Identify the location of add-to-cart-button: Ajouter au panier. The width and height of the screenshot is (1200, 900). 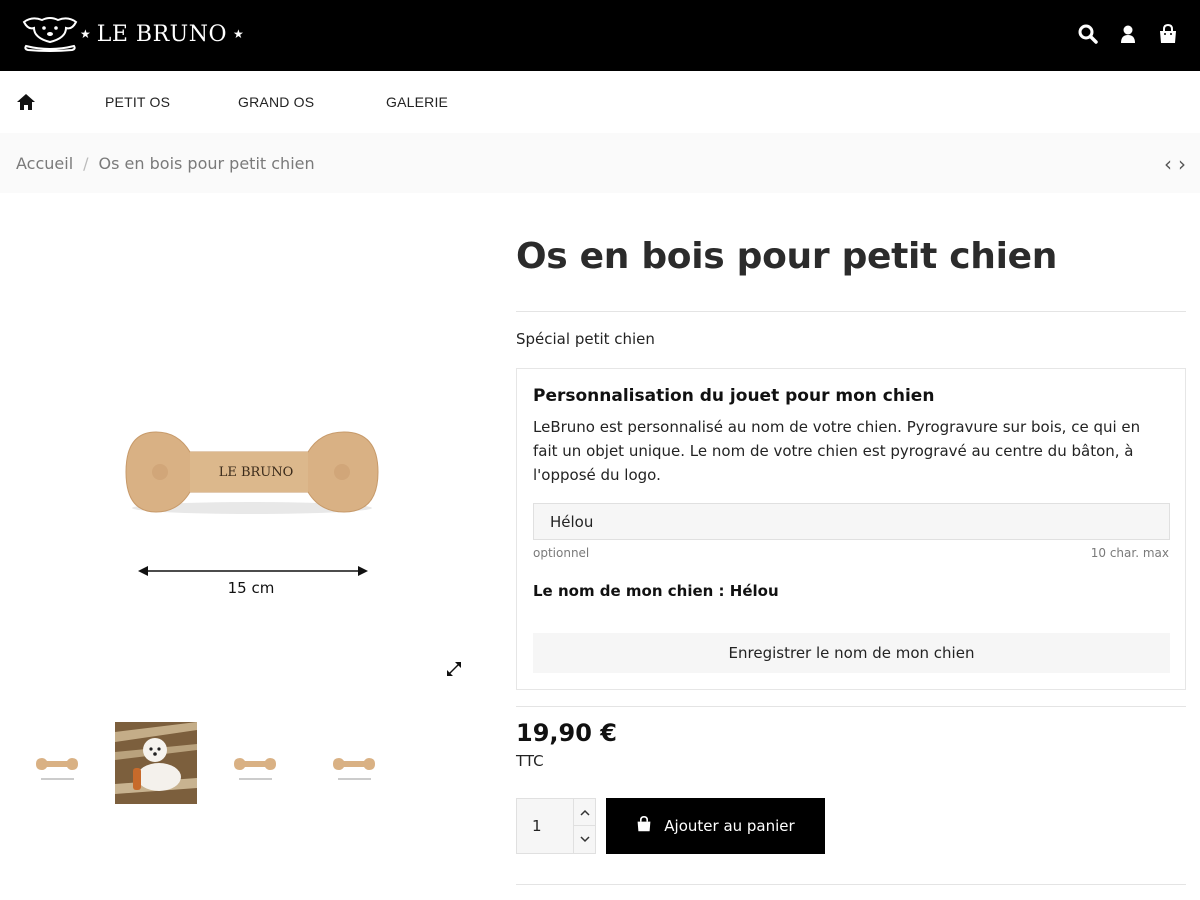
(715, 826).